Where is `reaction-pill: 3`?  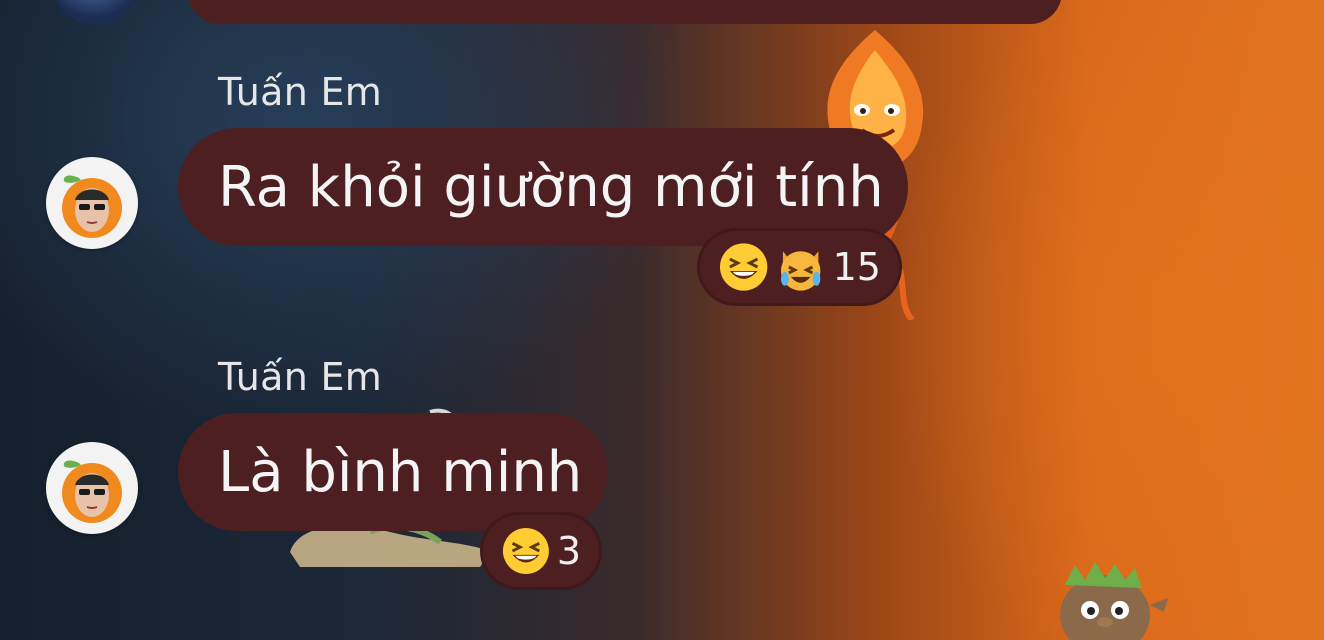 reaction-pill: 3 is located at coordinates (541, 551).